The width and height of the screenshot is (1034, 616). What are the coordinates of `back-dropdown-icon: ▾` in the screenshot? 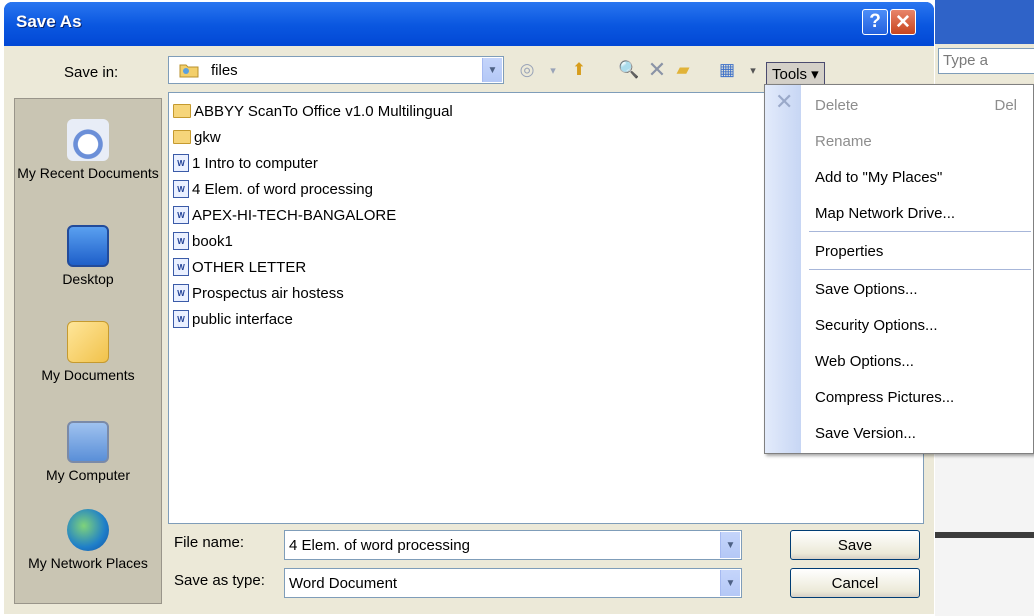 It's located at (553, 70).